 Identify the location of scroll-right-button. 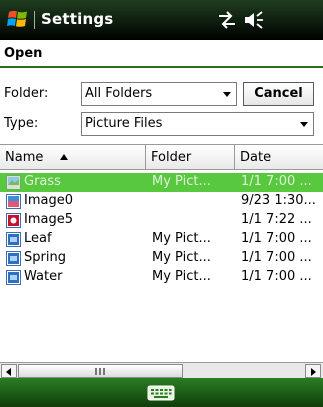
(313, 371).